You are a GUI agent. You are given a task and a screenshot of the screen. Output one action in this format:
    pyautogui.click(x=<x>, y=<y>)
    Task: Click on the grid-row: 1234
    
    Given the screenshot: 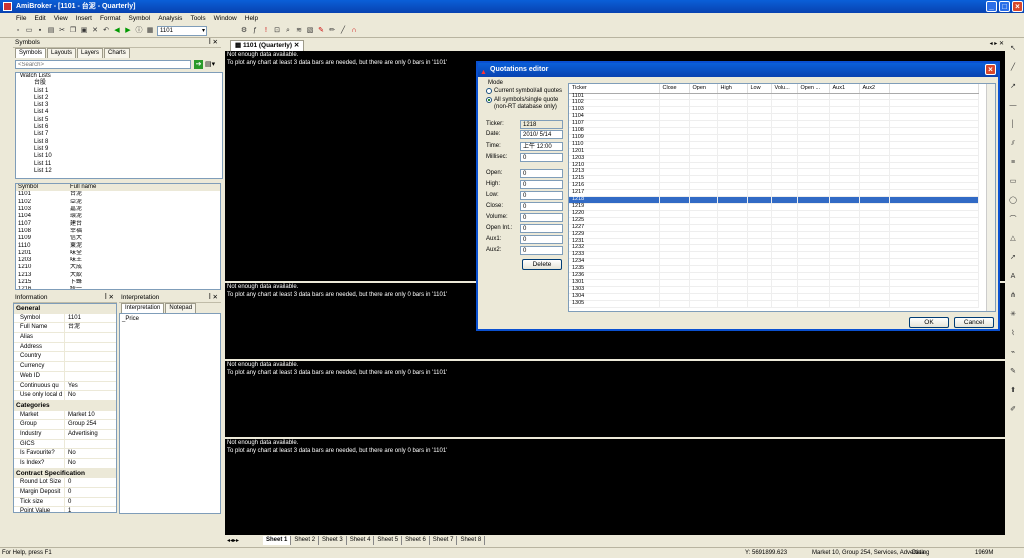 What is the action you would take?
    pyautogui.click(x=774, y=262)
    